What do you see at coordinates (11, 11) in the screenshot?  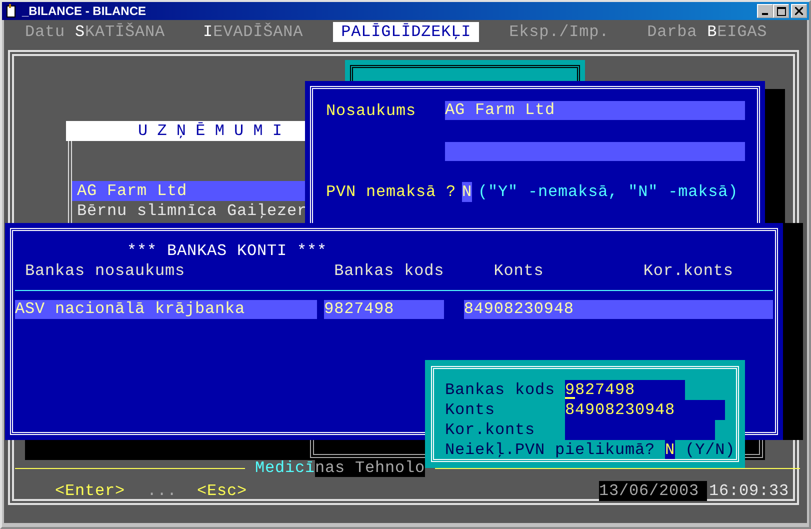 I see `app-icon` at bounding box center [11, 11].